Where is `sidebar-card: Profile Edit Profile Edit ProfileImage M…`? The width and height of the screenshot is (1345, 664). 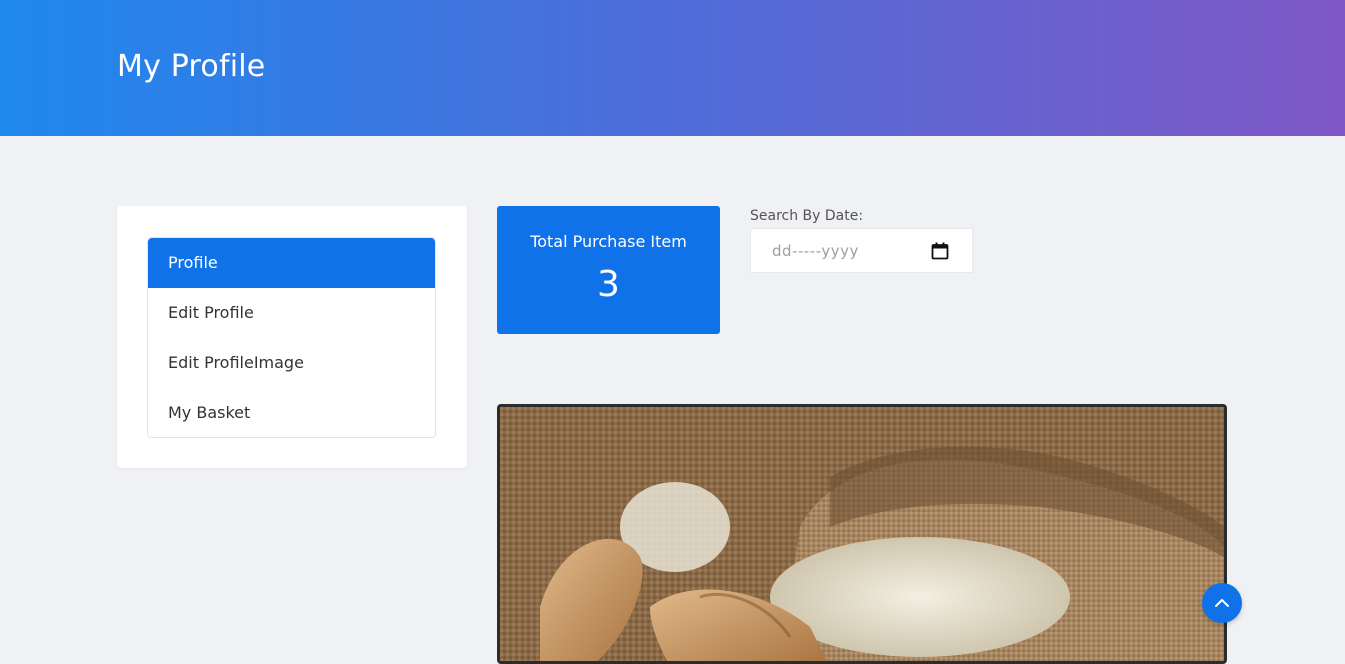 sidebar-card: Profile Edit Profile Edit ProfileImage M… is located at coordinates (292, 337).